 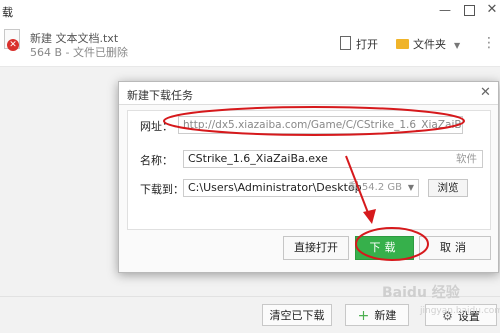 I want to click on download-button: 下载, so click(x=384, y=248).